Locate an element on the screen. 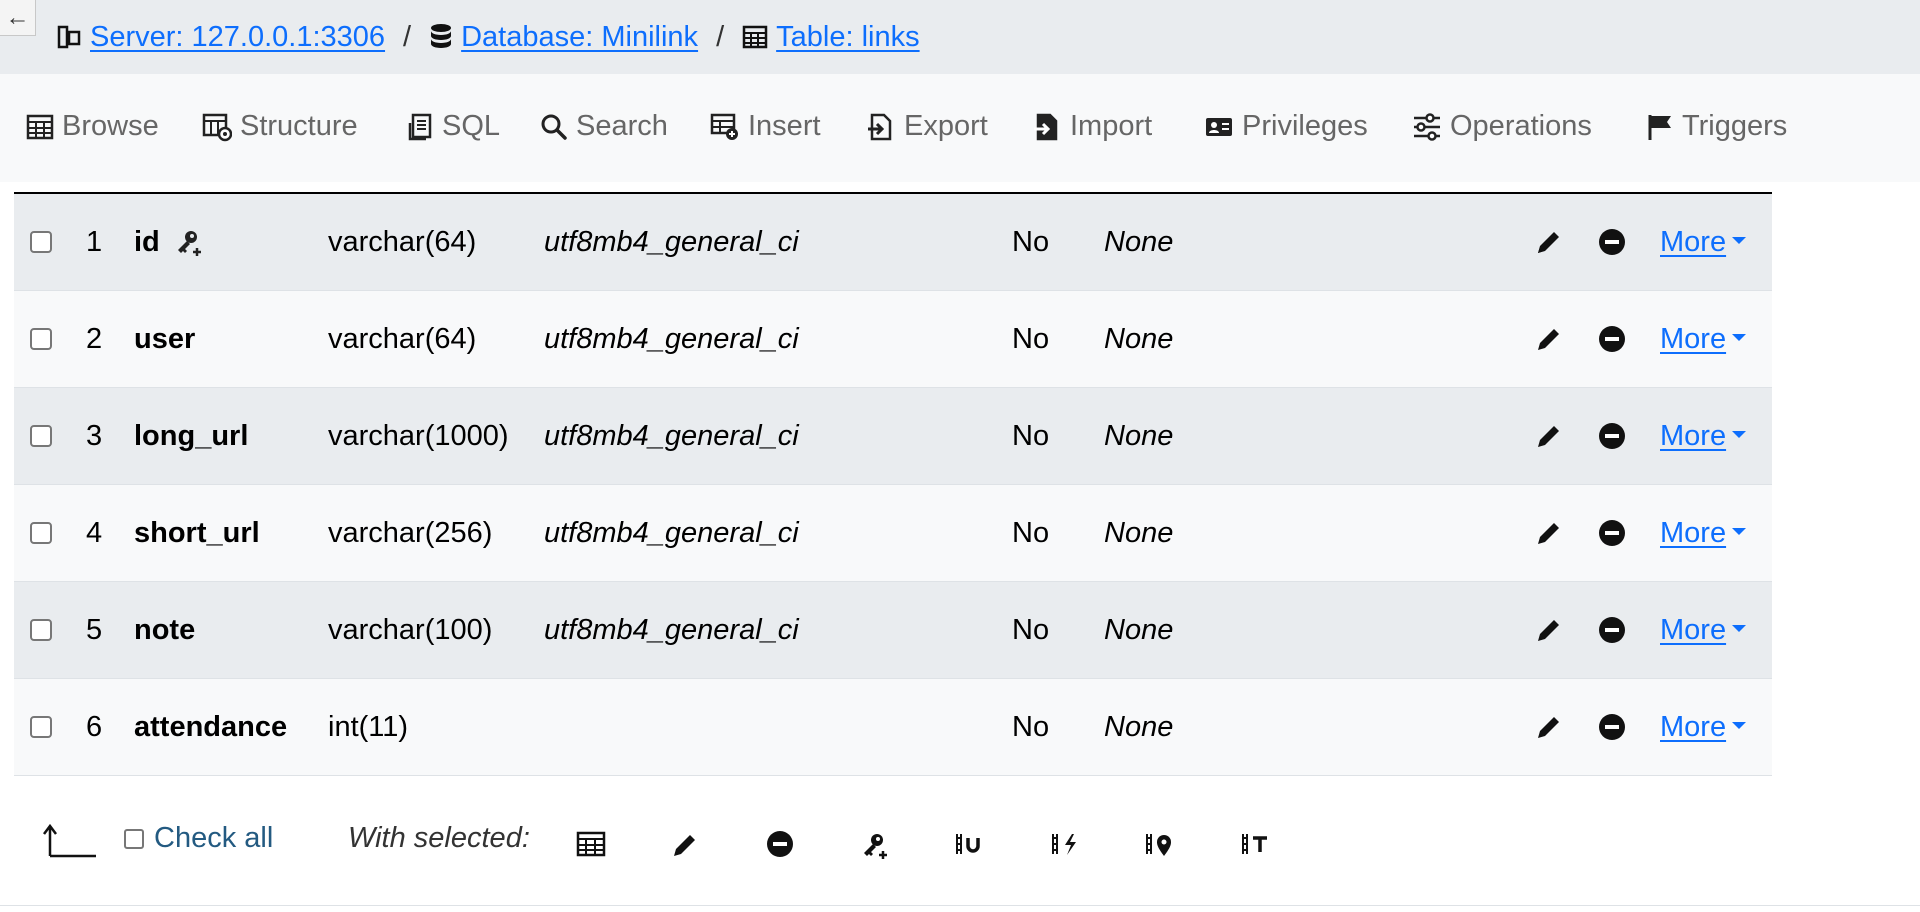 The width and height of the screenshot is (1920, 912). back-button: ← is located at coordinates (18, 18).